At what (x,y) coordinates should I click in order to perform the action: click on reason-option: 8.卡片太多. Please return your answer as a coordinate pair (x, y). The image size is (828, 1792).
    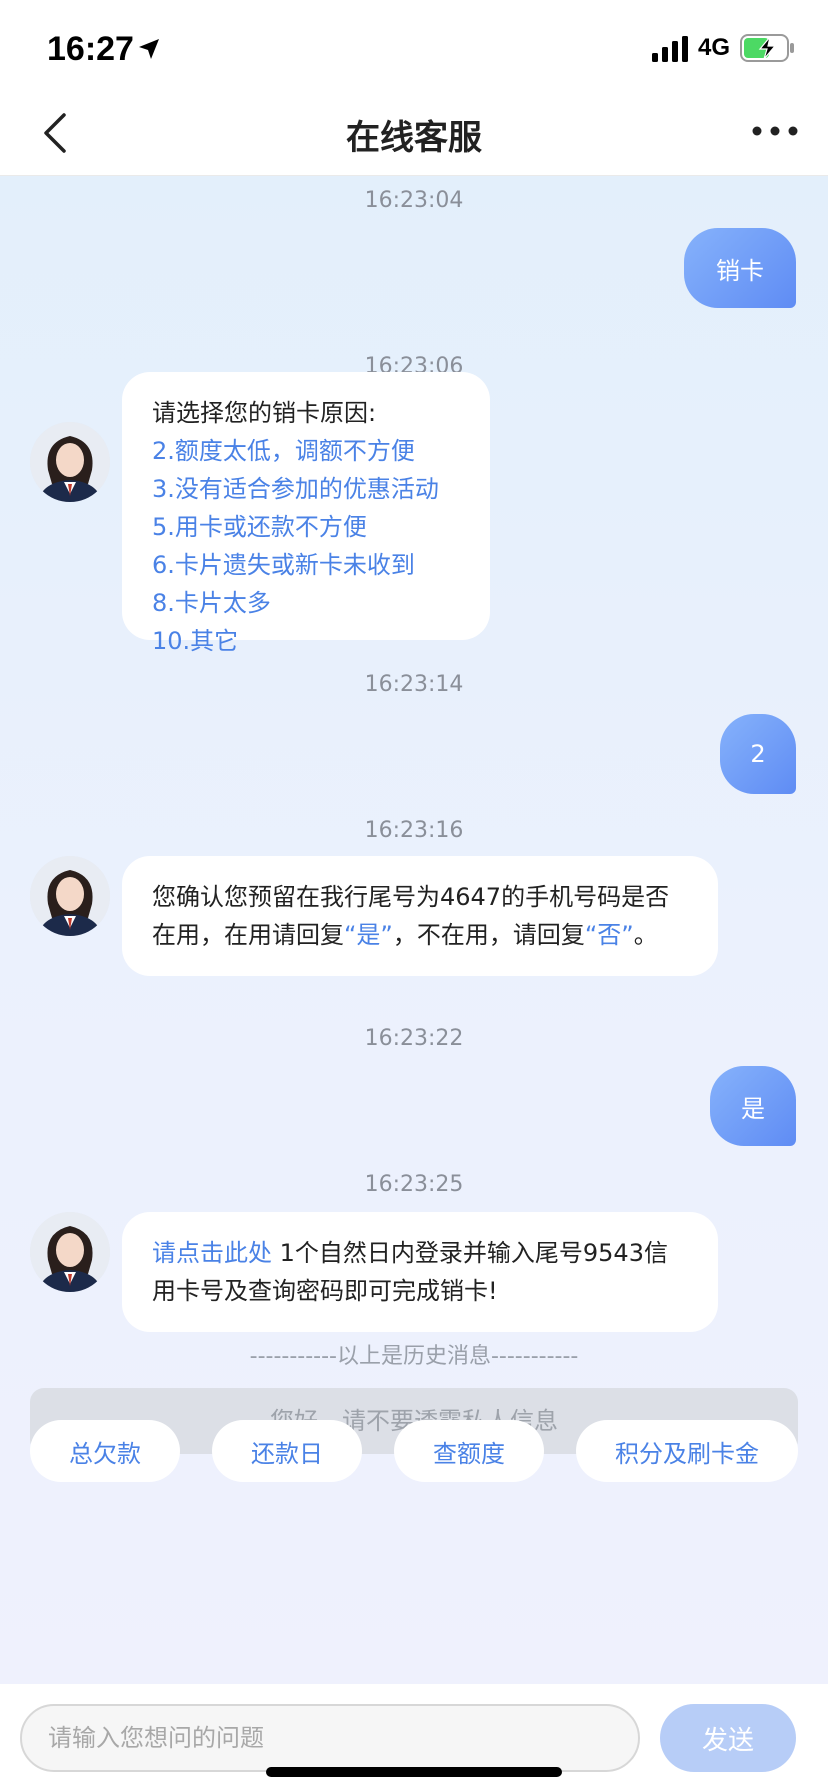
    Looking at the image, I should click on (306, 603).